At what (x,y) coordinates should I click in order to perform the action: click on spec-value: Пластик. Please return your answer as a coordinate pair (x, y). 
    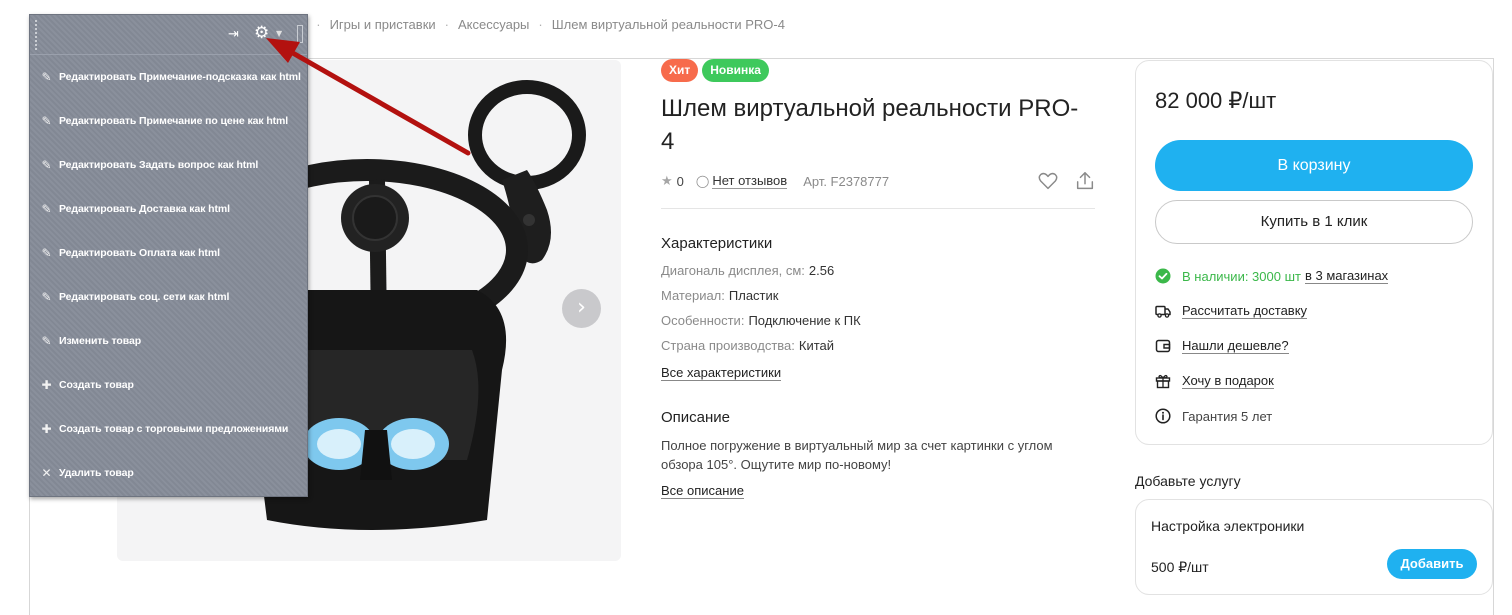
    Looking at the image, I should click on (753, 295).